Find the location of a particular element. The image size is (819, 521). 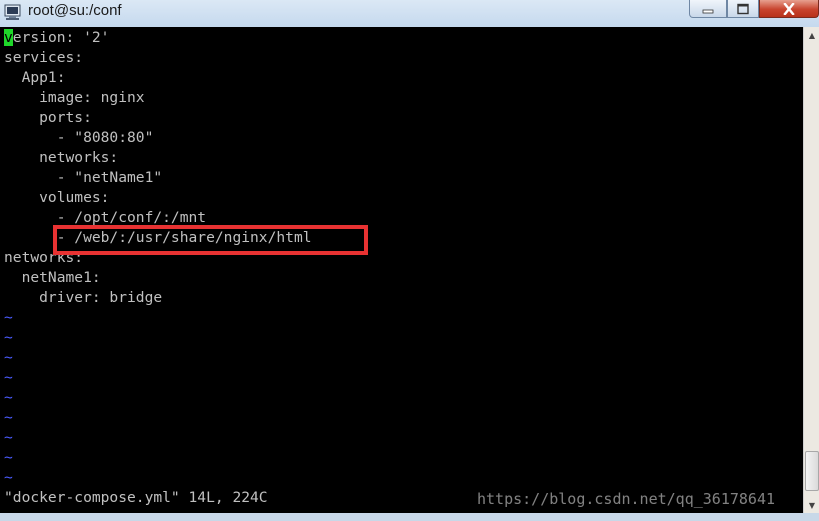

scroll-down-button: ▼ is located at coordinates (812, 505).